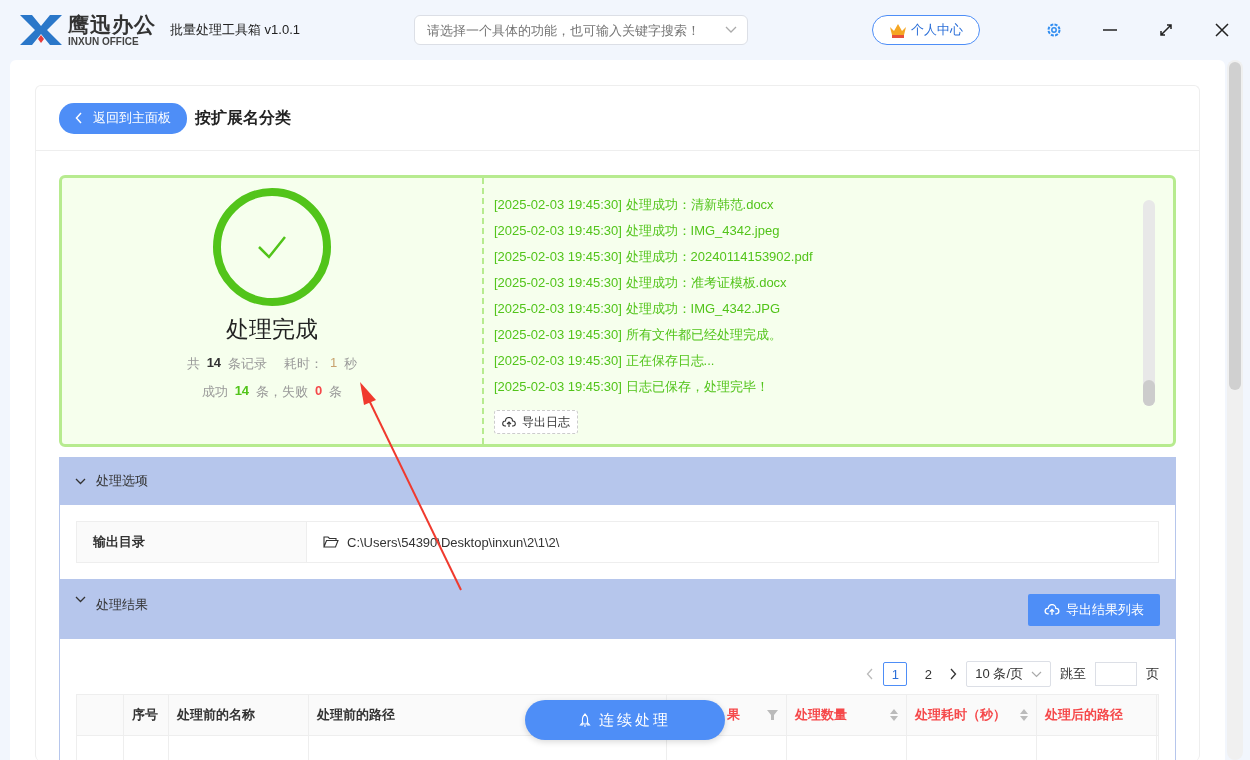 The width and height of the screenshot is (1250, 760). I want to click on close-icon, so click(1222, 30).